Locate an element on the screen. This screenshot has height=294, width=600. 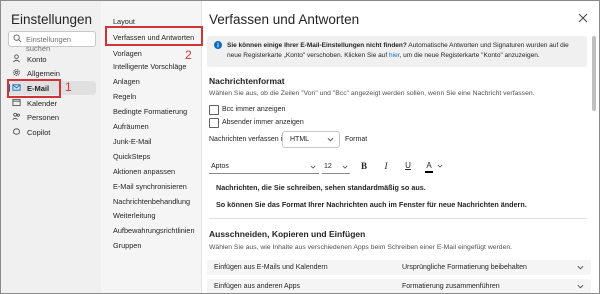
step-number-2: 2 is located at coordinates (188, 55).